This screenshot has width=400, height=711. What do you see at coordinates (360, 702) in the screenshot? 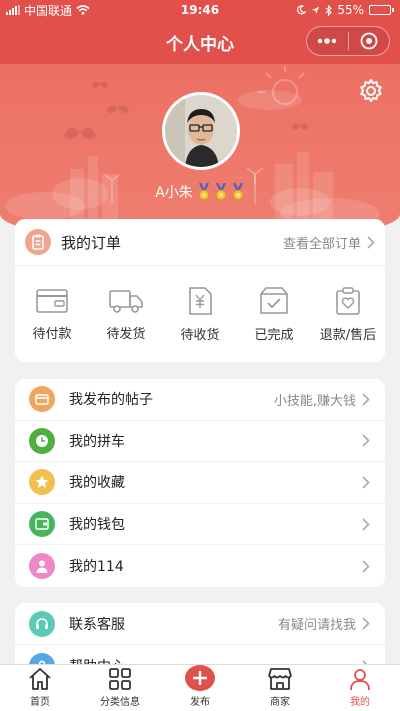
I see `tab-label: 我的` at bounding box center [360, 702].